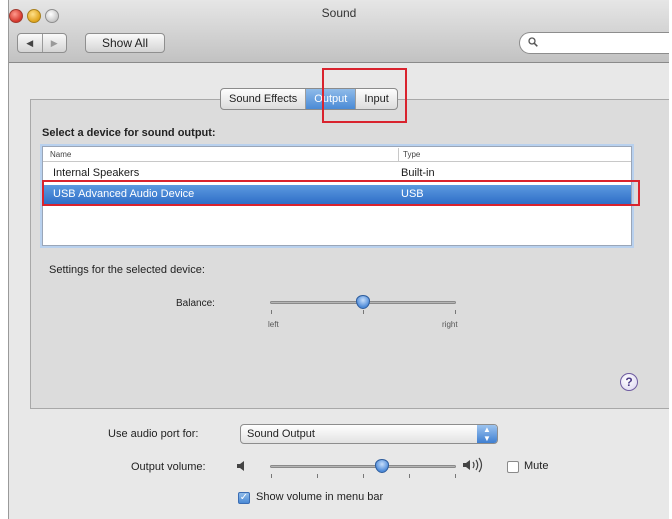 This screenshot has height=519, width=672. Describe the element at coordinates (341, 193) in the screenshot. I see `annotation-highlight-usb-row` at that location.